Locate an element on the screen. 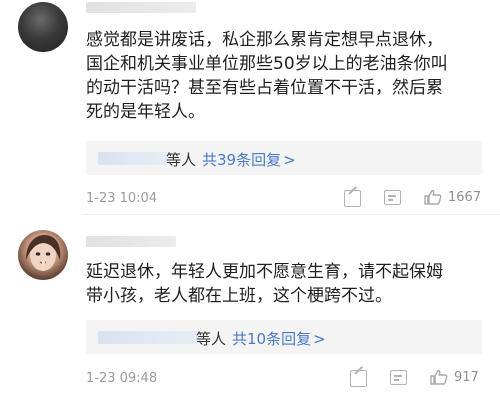 The width and height of the screenshot is (500, 401). avatar-portrait is located at coordinates (43, 253).